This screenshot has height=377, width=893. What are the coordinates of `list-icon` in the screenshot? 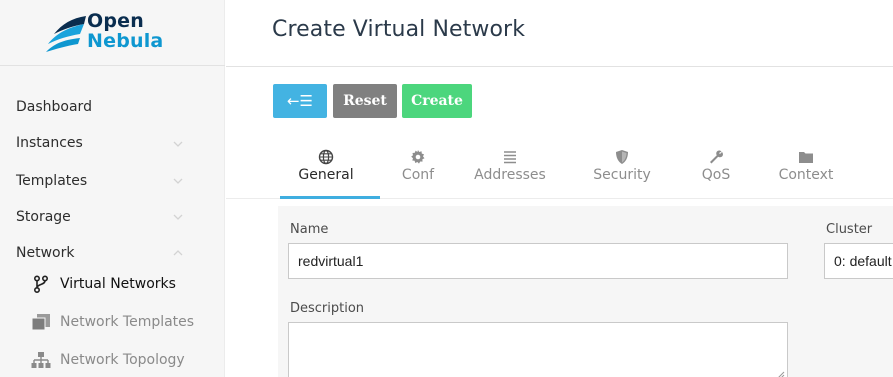 It's located at (510, 157).